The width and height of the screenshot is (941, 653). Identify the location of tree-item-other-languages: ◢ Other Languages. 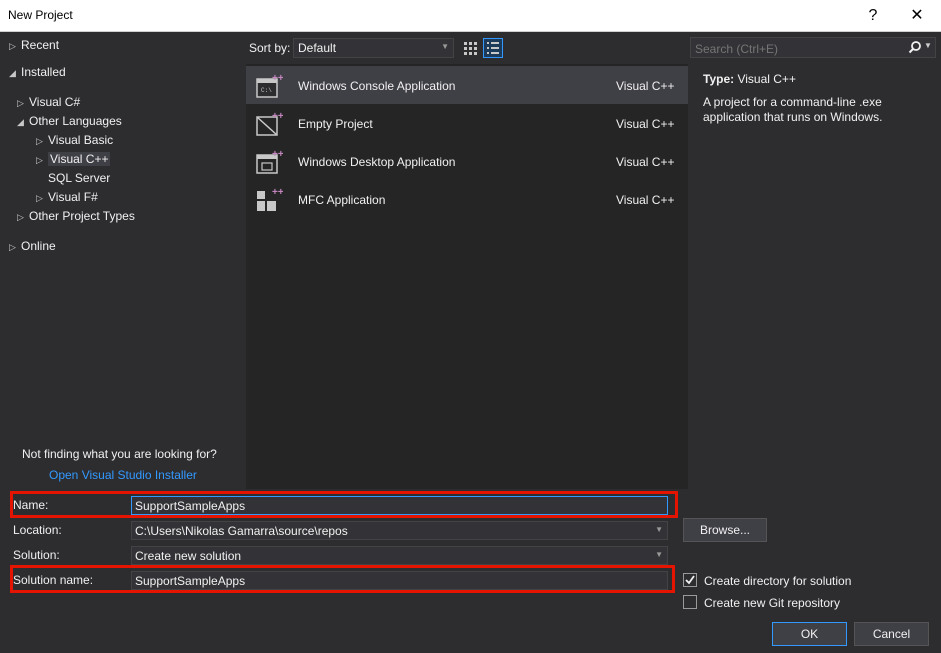
(69, 121).